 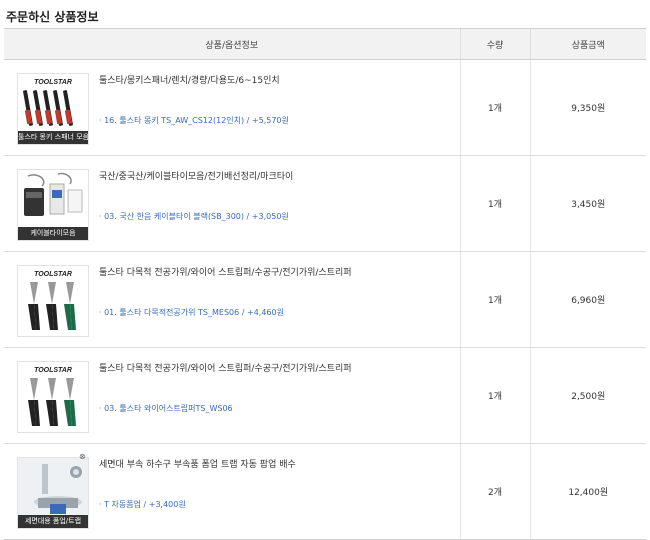 I want to click on product-option: · 03. 국산 한음 케이블타이 블랙(SB_300) / +3,050원, so click(x=194, y=216).